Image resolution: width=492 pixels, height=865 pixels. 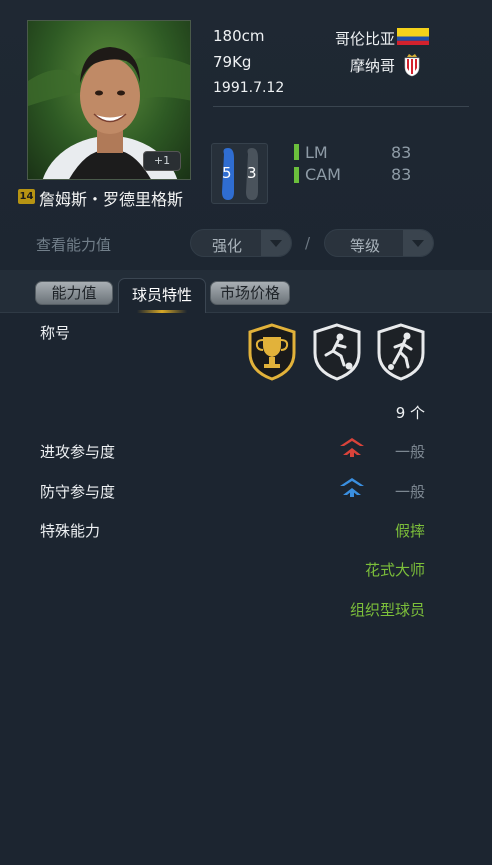 What do you see at coordinates (364, 39) in the screenshot?
I see `player-nationality: 哥伦比亚` at bounding box center [364, 39].